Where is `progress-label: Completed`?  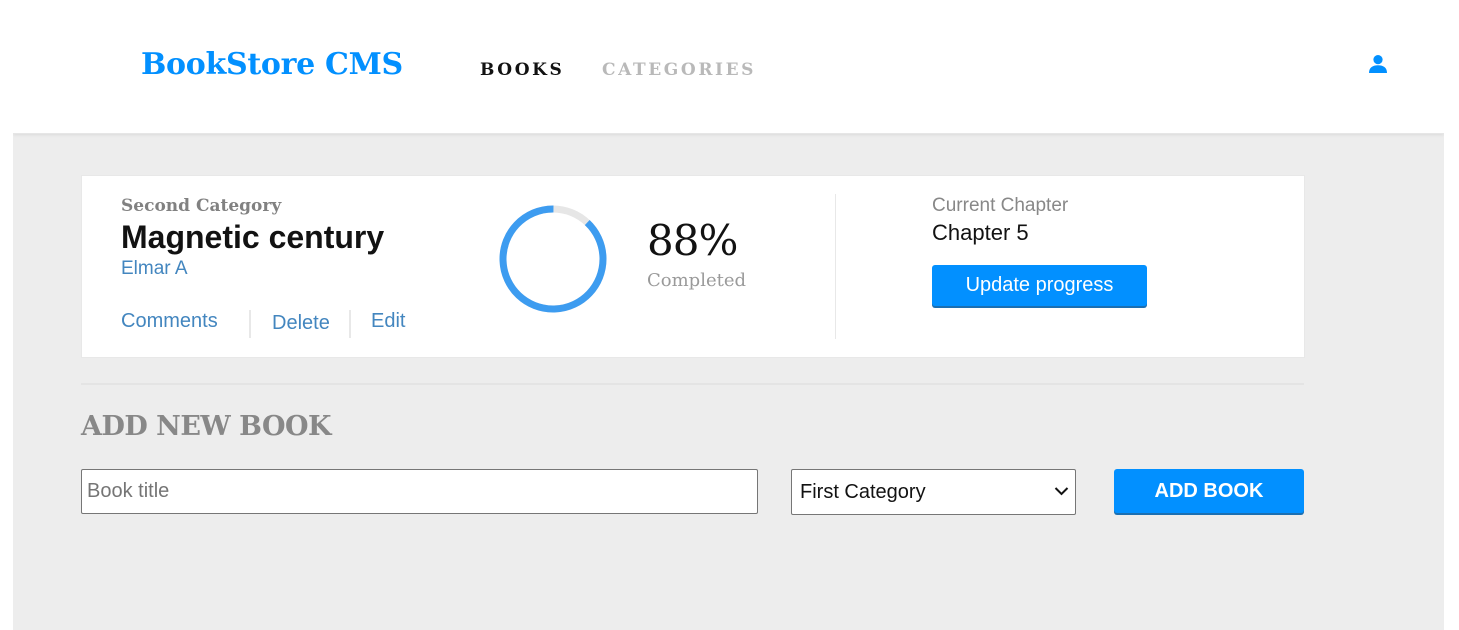
progress-label: Completed is located at coordinates (697, 280).